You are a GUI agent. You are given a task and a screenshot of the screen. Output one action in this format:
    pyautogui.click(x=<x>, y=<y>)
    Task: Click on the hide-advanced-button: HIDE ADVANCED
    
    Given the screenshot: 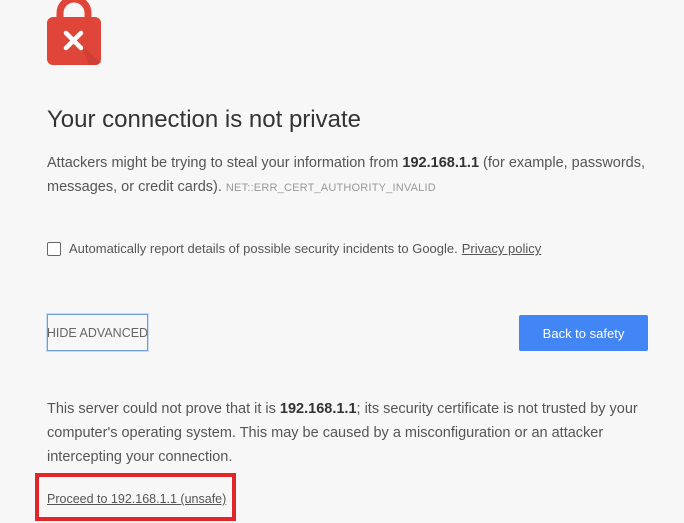 What is the action you would take?
    pyautogui.click(x=97, y=332)
    